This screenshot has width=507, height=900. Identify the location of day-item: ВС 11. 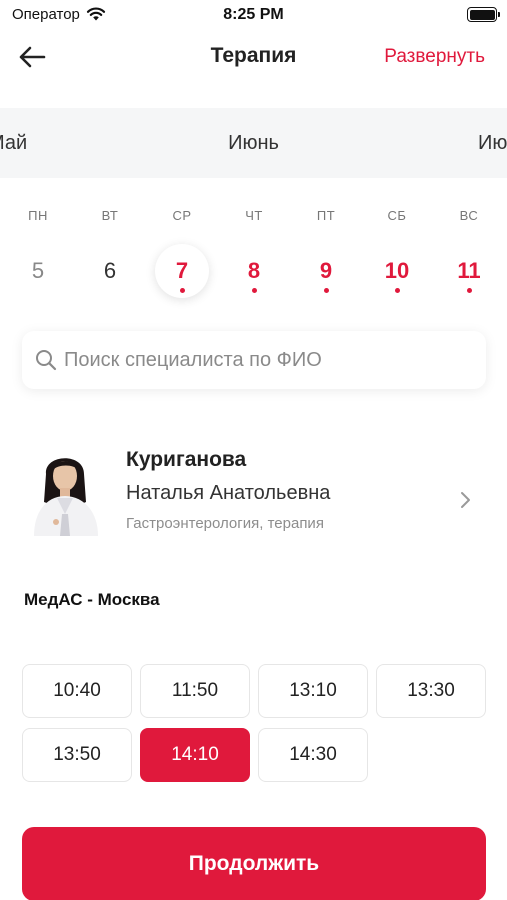
(469, 251).